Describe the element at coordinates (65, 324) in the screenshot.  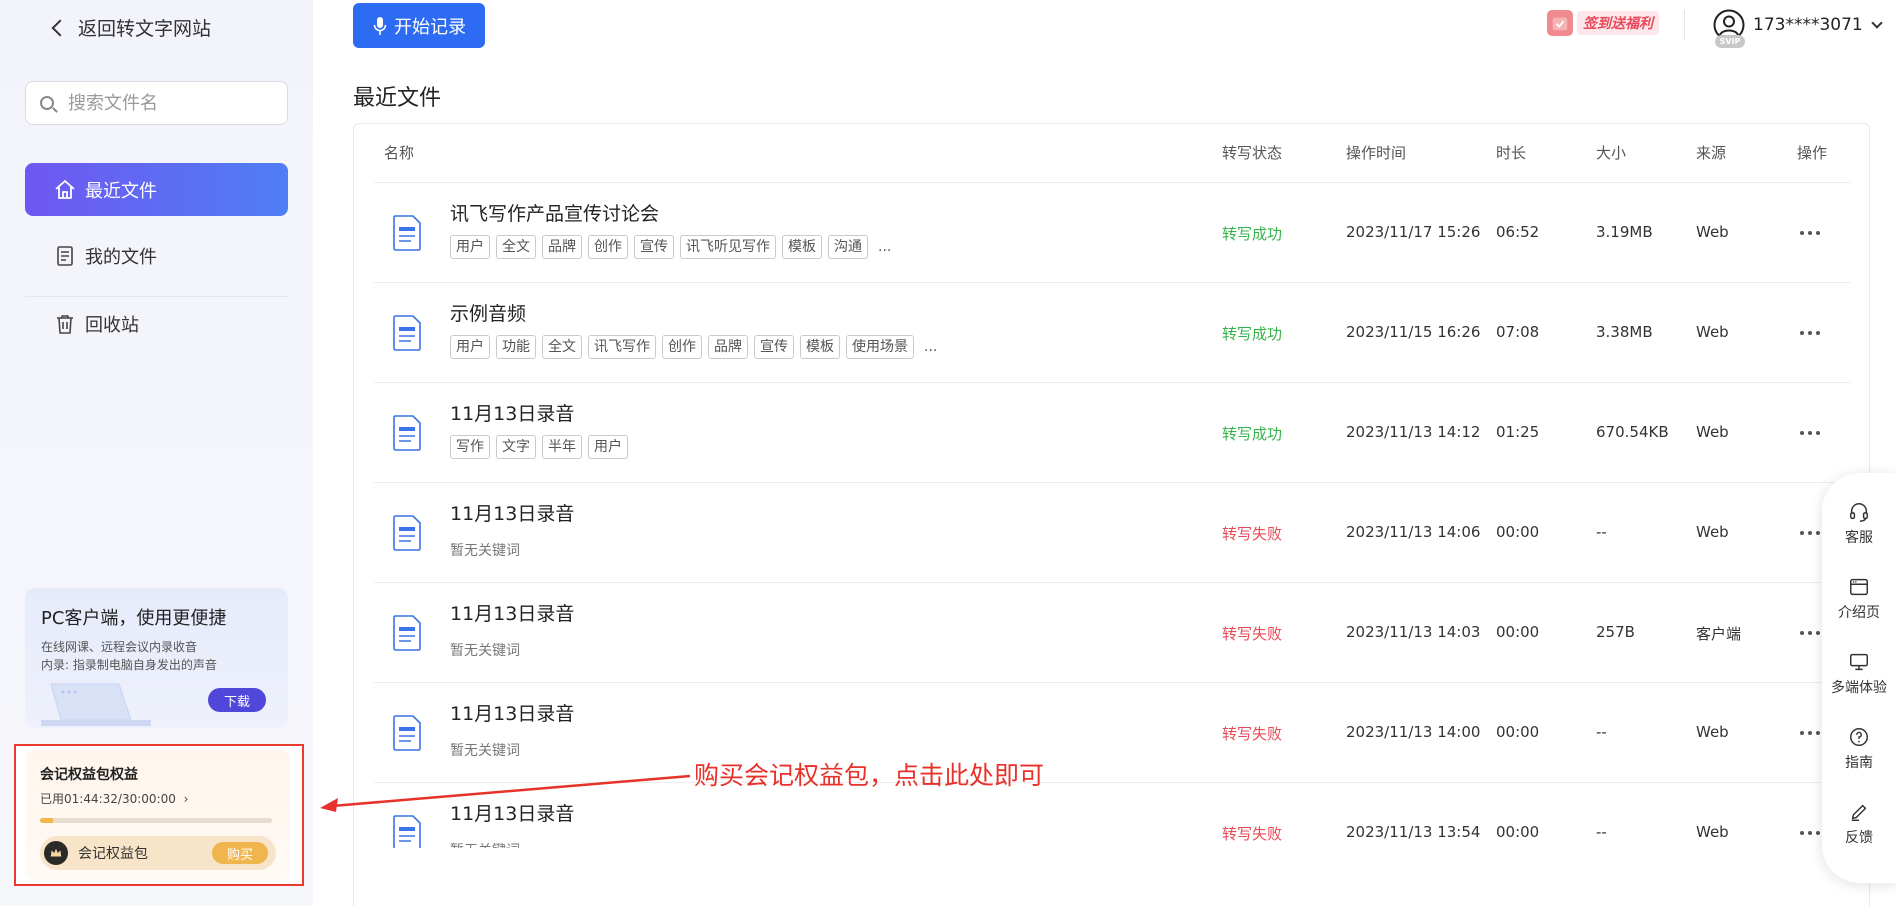
I see `trash-icon` at that location.